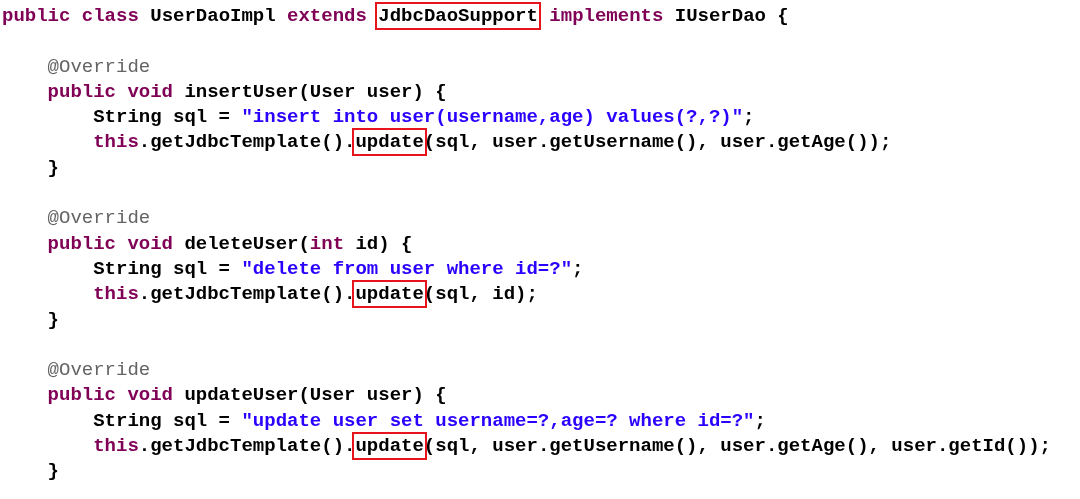 The image size is (1080, 499). I want to click on keyword: extends, so click(327, 16).